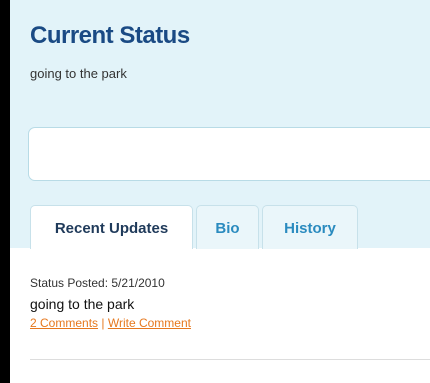  What do you see at coordinates (111, 227) in the screenshot?
I see `tab-recent-updates: Recent Updates` at bounding box center [111, 227].